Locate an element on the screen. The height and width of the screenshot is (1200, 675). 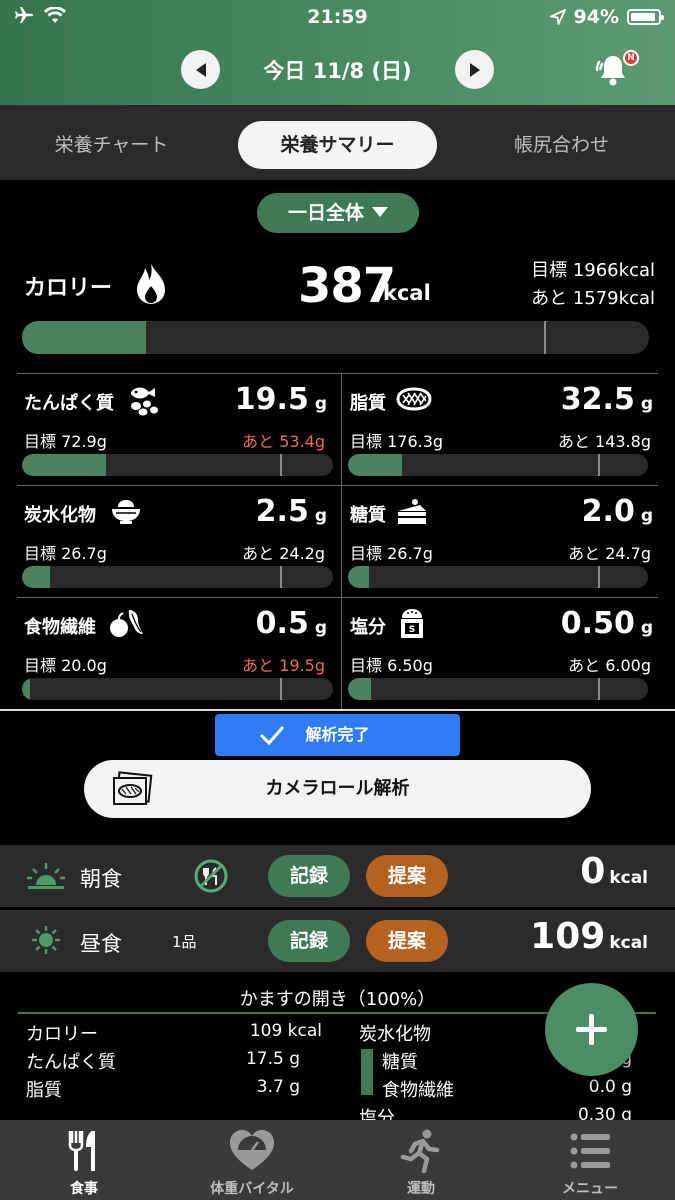
notification-button: N is located at coordinates (616, 70).